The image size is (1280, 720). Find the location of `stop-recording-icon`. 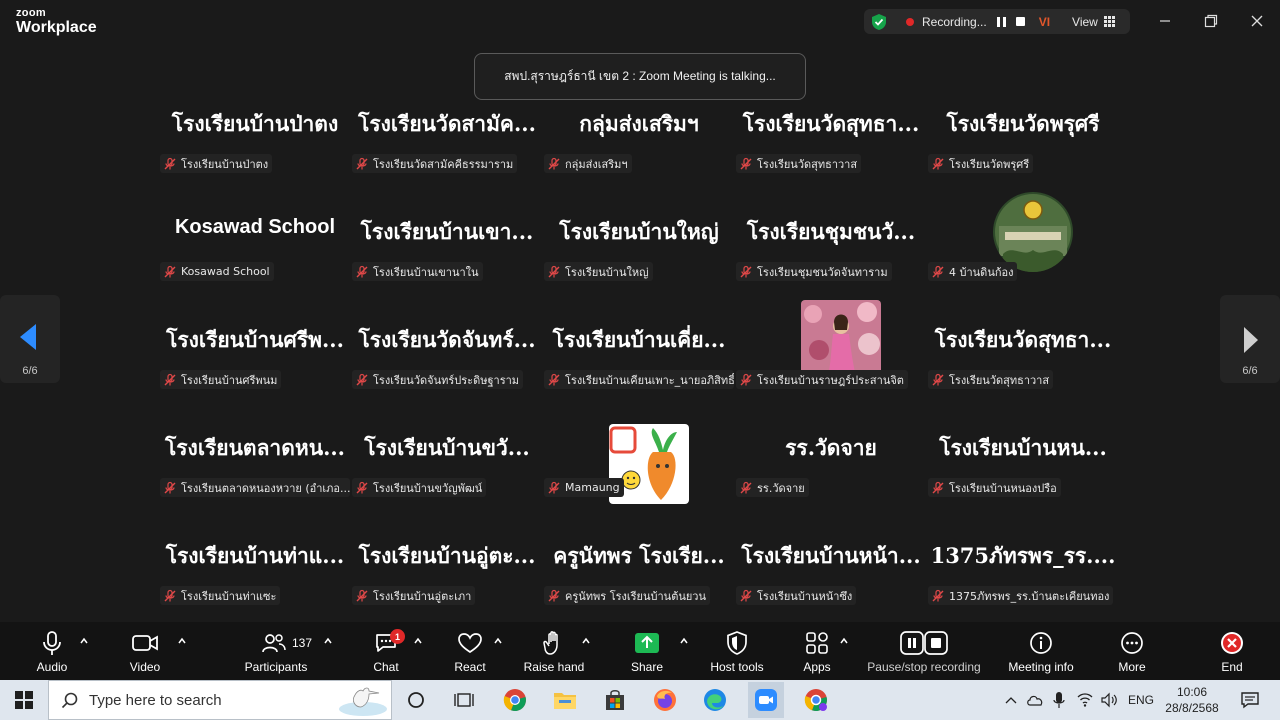

stop-recording-icon is located at coordinates (1020, 21).